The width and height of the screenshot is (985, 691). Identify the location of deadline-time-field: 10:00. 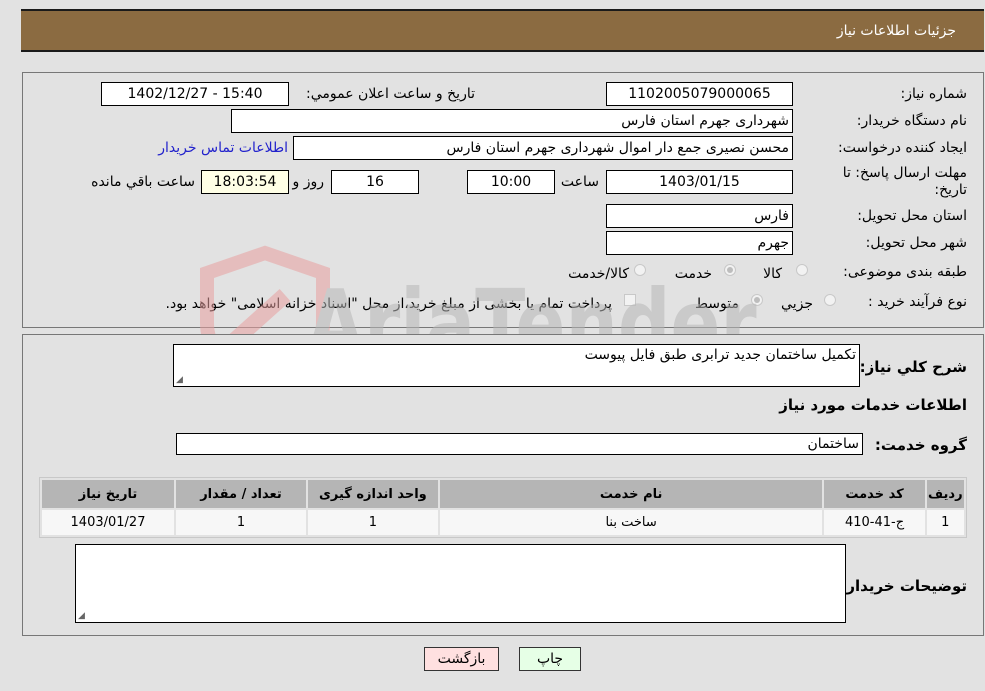
(511, 182).